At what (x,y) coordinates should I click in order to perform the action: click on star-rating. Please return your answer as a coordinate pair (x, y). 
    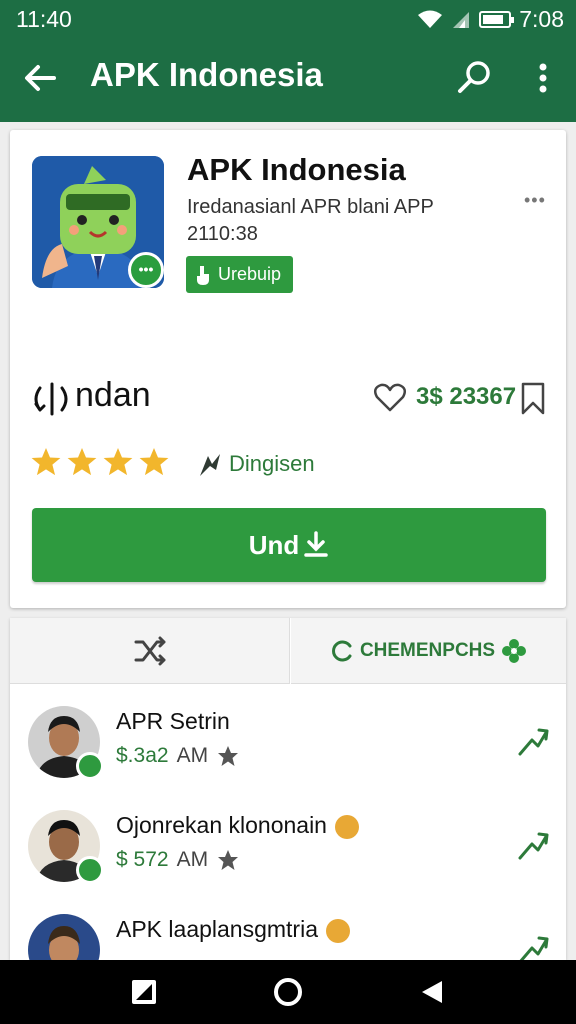
    Looking at the image, I should click on (100, 462).